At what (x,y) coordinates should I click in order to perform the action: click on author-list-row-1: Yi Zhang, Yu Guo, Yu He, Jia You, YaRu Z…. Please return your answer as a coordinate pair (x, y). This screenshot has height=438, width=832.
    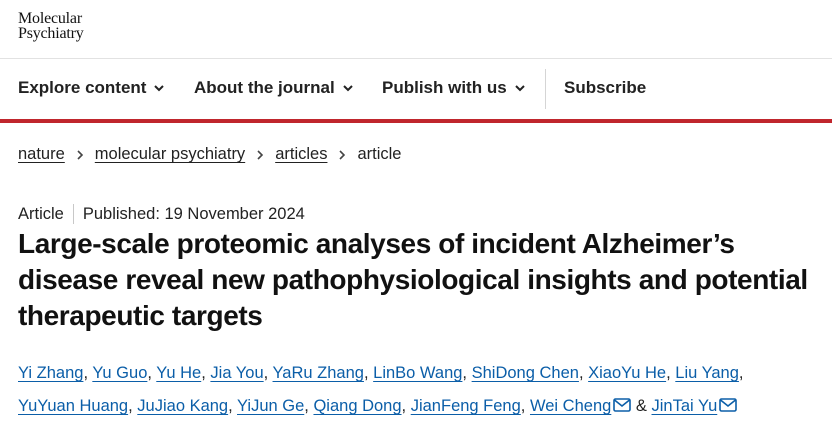
    Looking at the image, I should click on (418, 373).